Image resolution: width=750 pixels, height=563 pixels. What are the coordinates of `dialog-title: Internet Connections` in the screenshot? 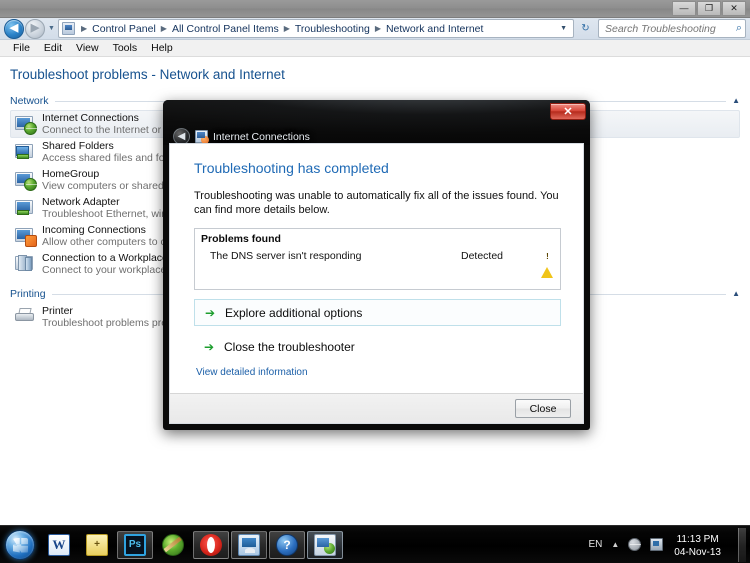 It's located at (261, 136).